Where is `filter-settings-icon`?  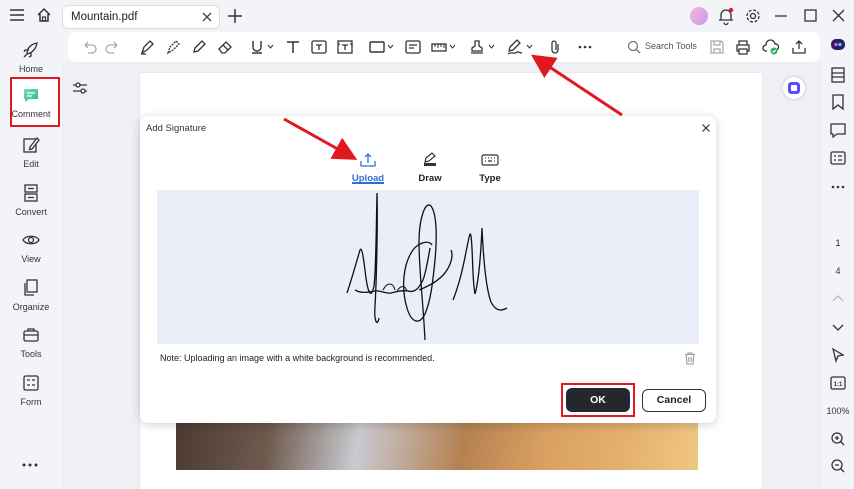
filter-settings-icon is located at coordinates (80, 88).